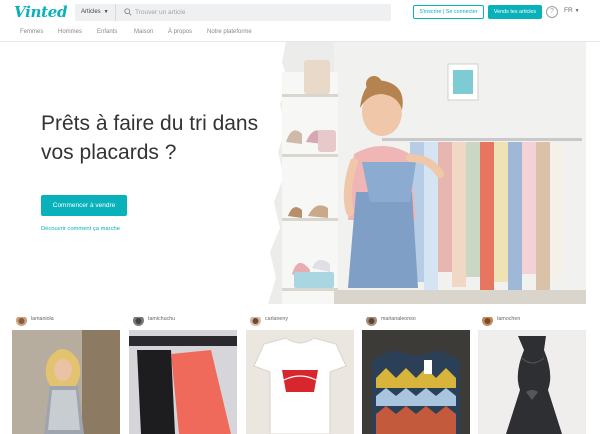  I want to click on help-icon: ?, so click(552, 12).